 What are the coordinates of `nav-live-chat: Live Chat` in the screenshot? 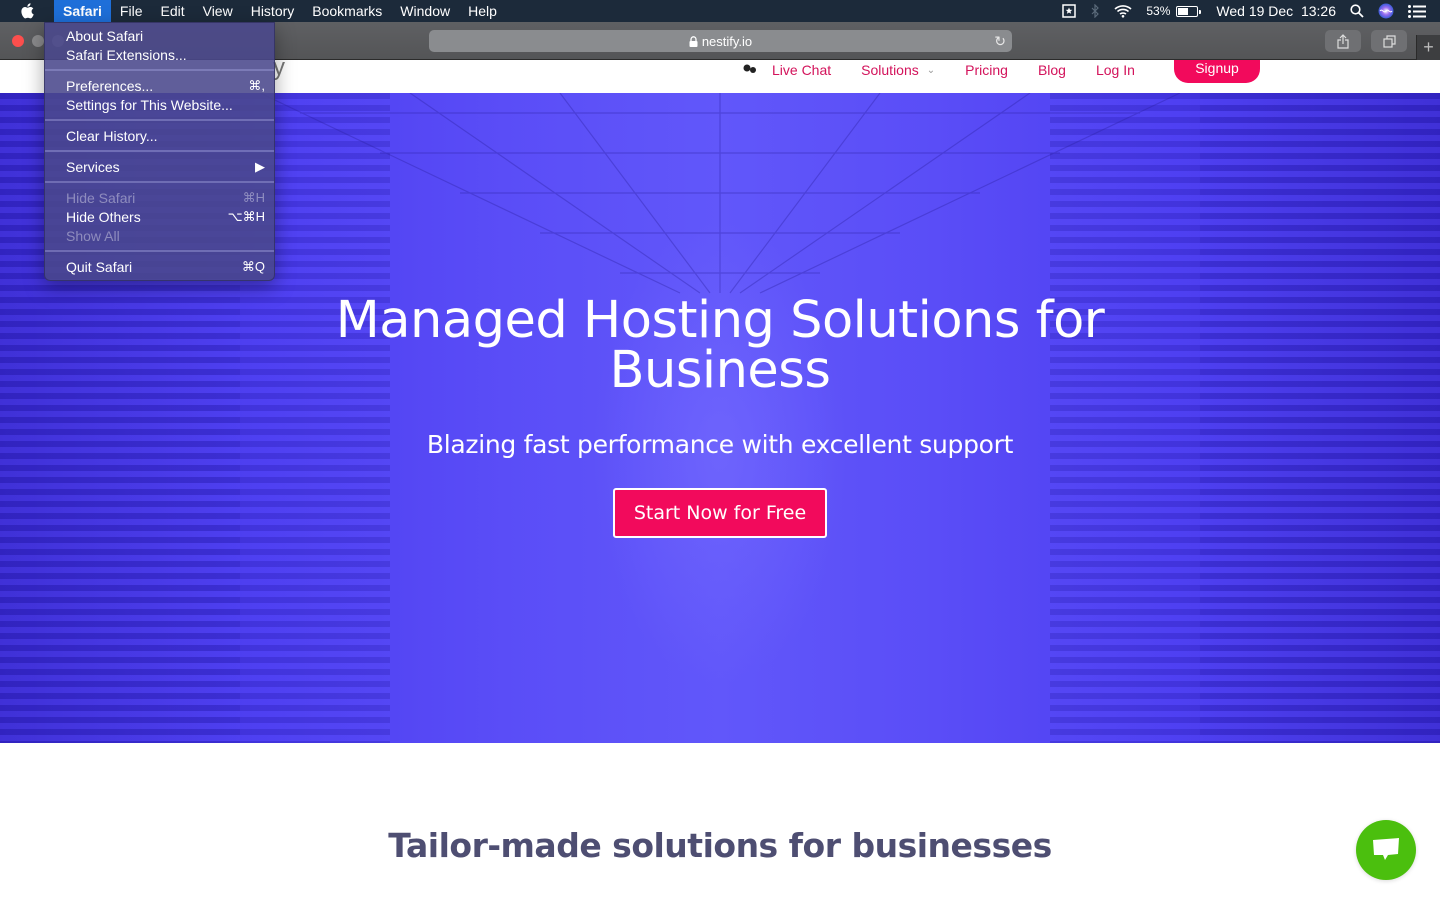 It's located at (801, 70).